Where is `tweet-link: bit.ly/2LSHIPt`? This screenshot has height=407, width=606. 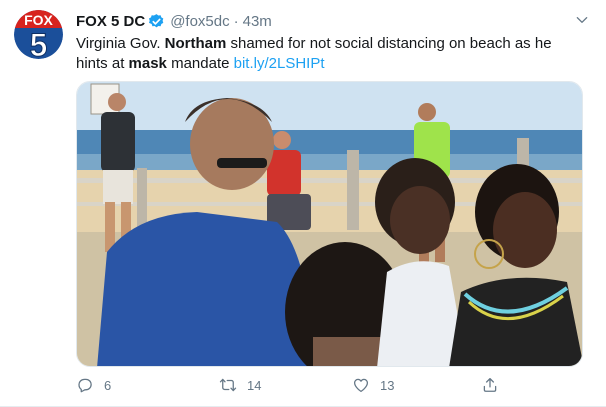
tweet-link: bit.ly/2LSHIPt is located at coordinates (279, 63).